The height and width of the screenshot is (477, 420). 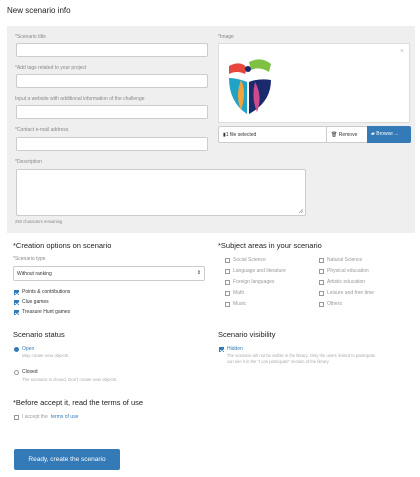 What do you see at coordinates (247, 334) in the screenshot?
I see `scenario-visibility-title: Scenario visibility` at bounding box center [247, 334].